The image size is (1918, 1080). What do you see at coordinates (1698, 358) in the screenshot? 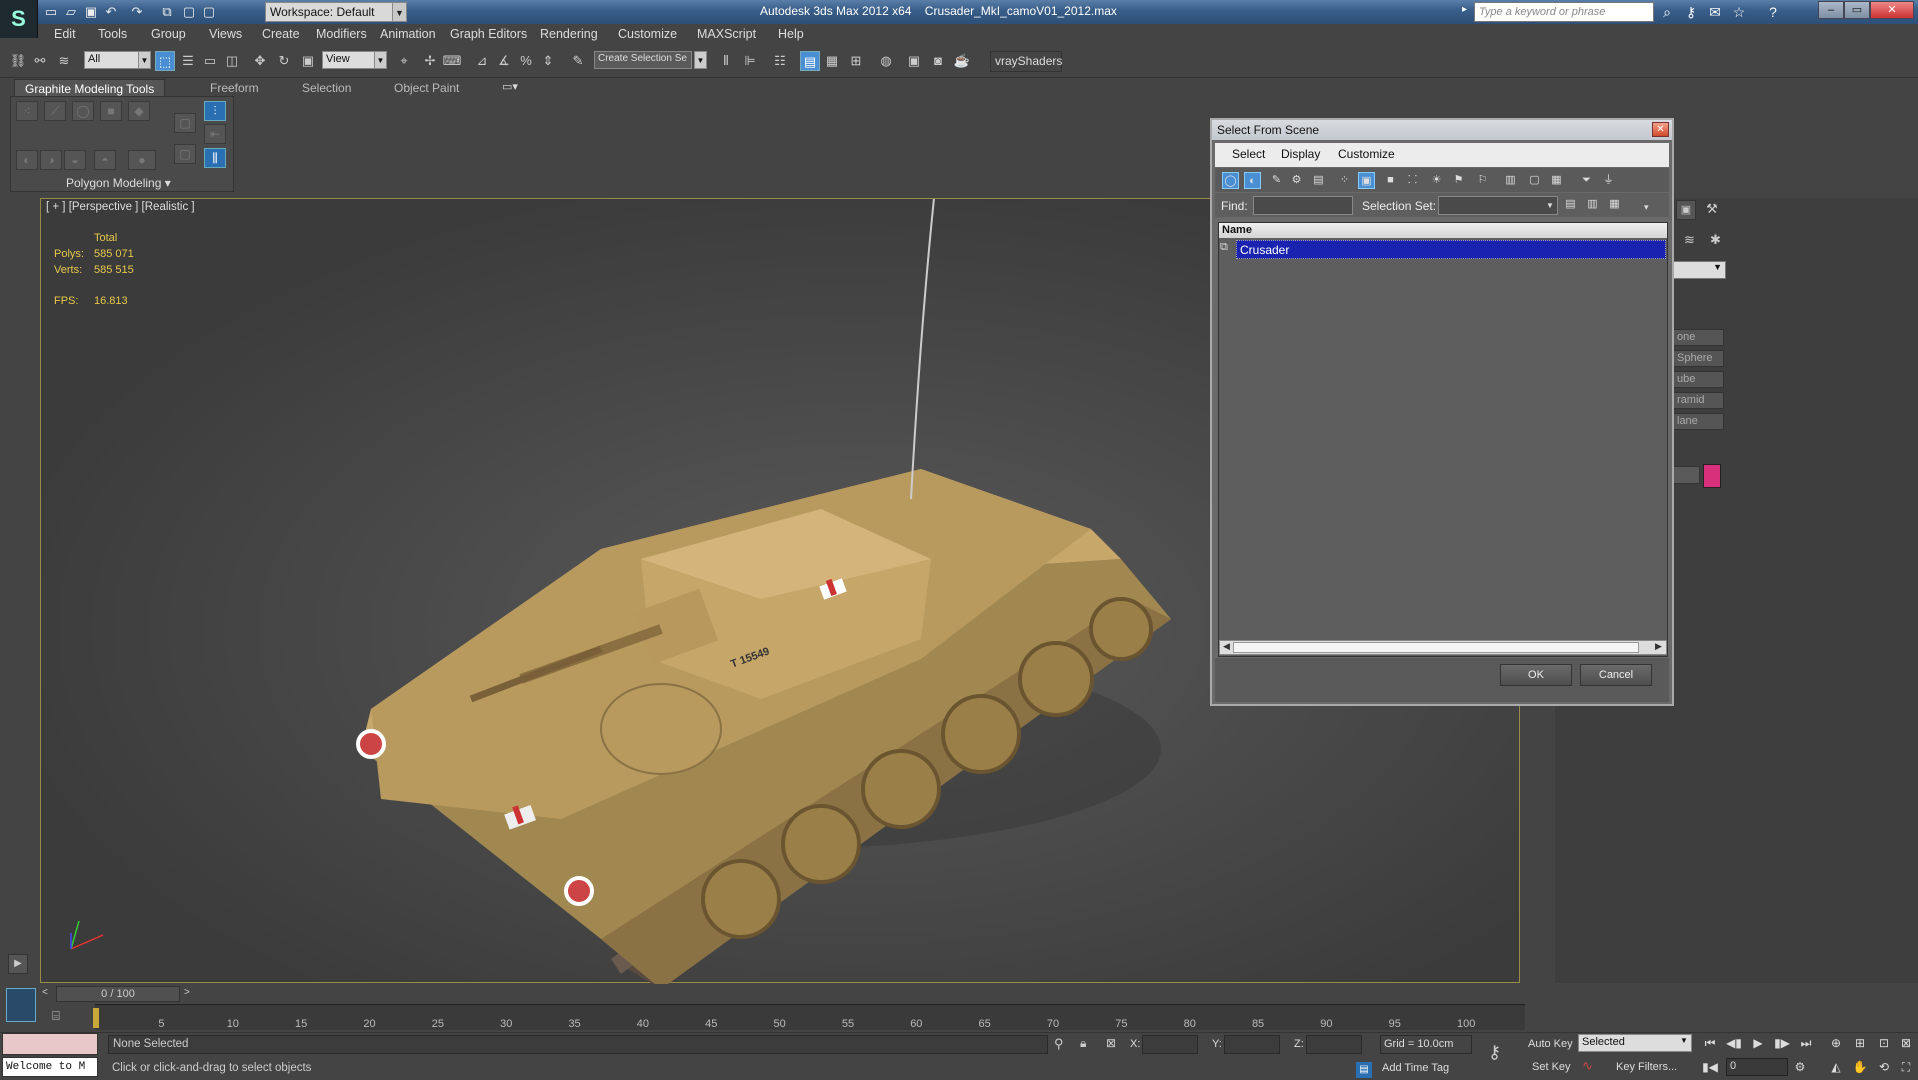
I see `geosphere-button: Sphere` at bounding box center [1698, 358].